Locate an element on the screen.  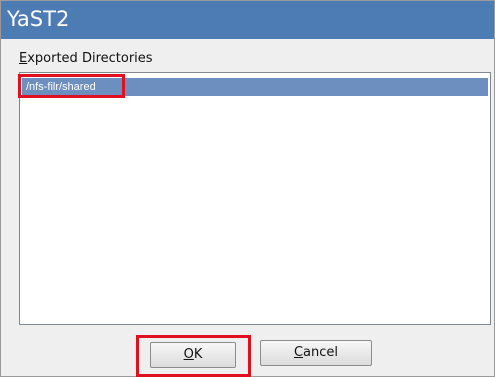
cancel-mnemonic: C is located at coordinates (298, 352).